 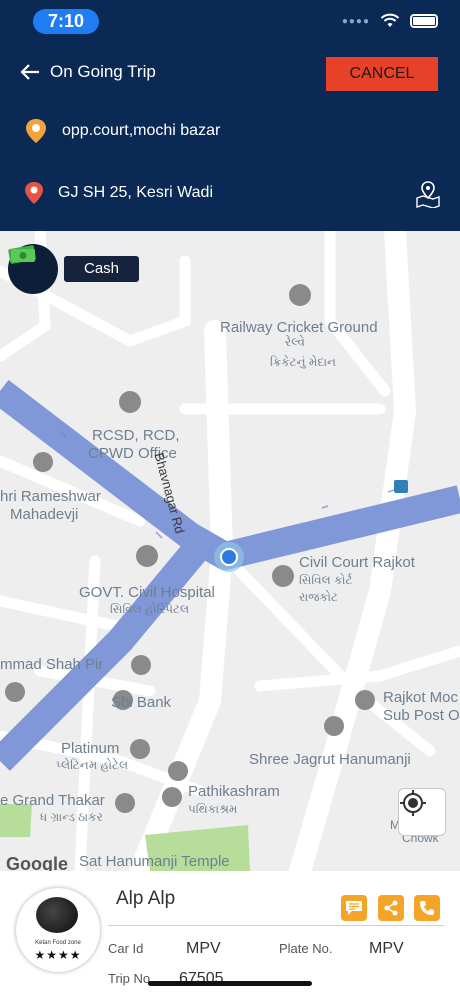 I want to click on map-label-hanumanji: Shree Jagrut Hanumanji, so click(x=330, y=759).